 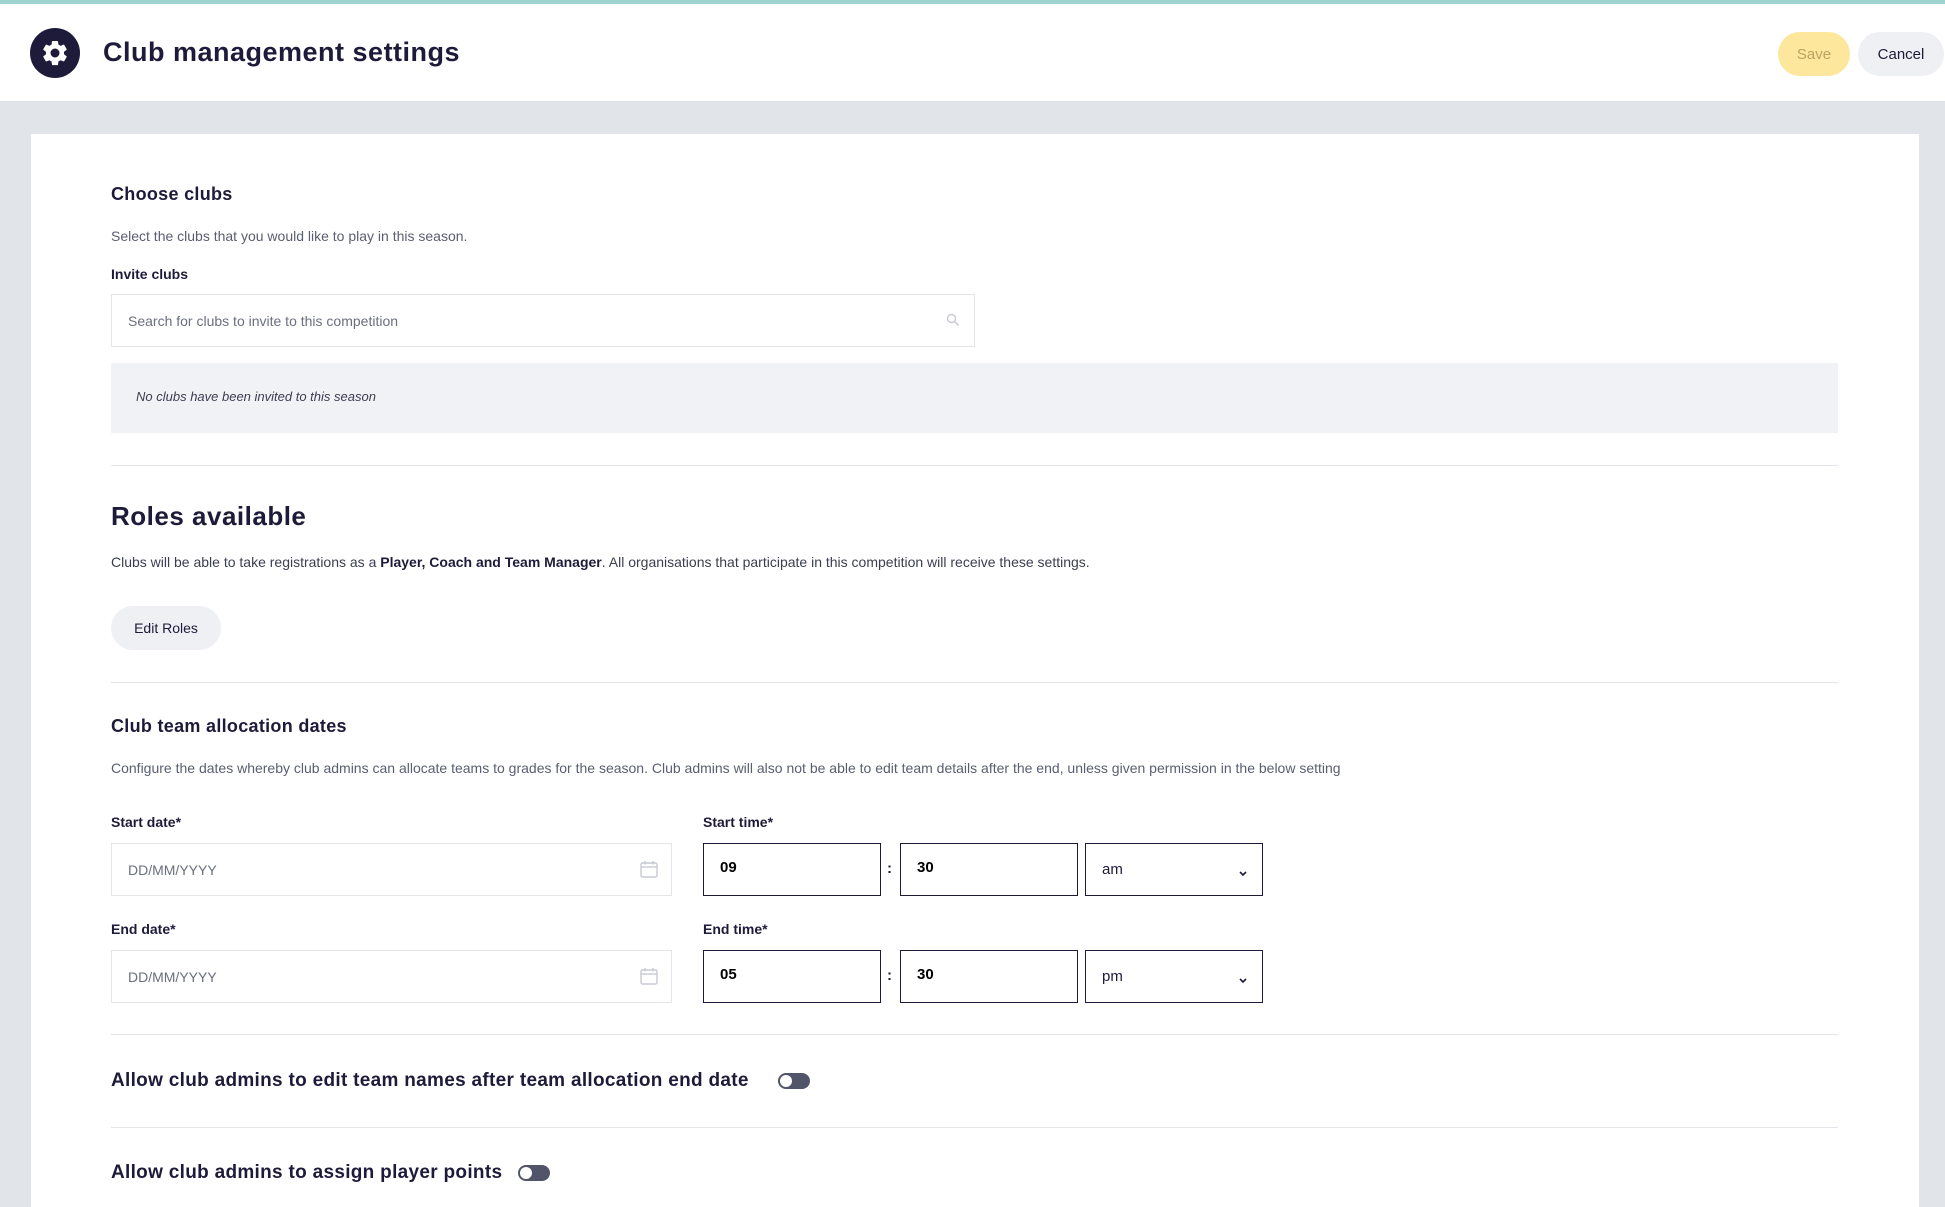 What do you see at coordinates (1901, 54) in the screenshot?
I see `cancel-button: Cancel` at bounding box center [1901, 54].